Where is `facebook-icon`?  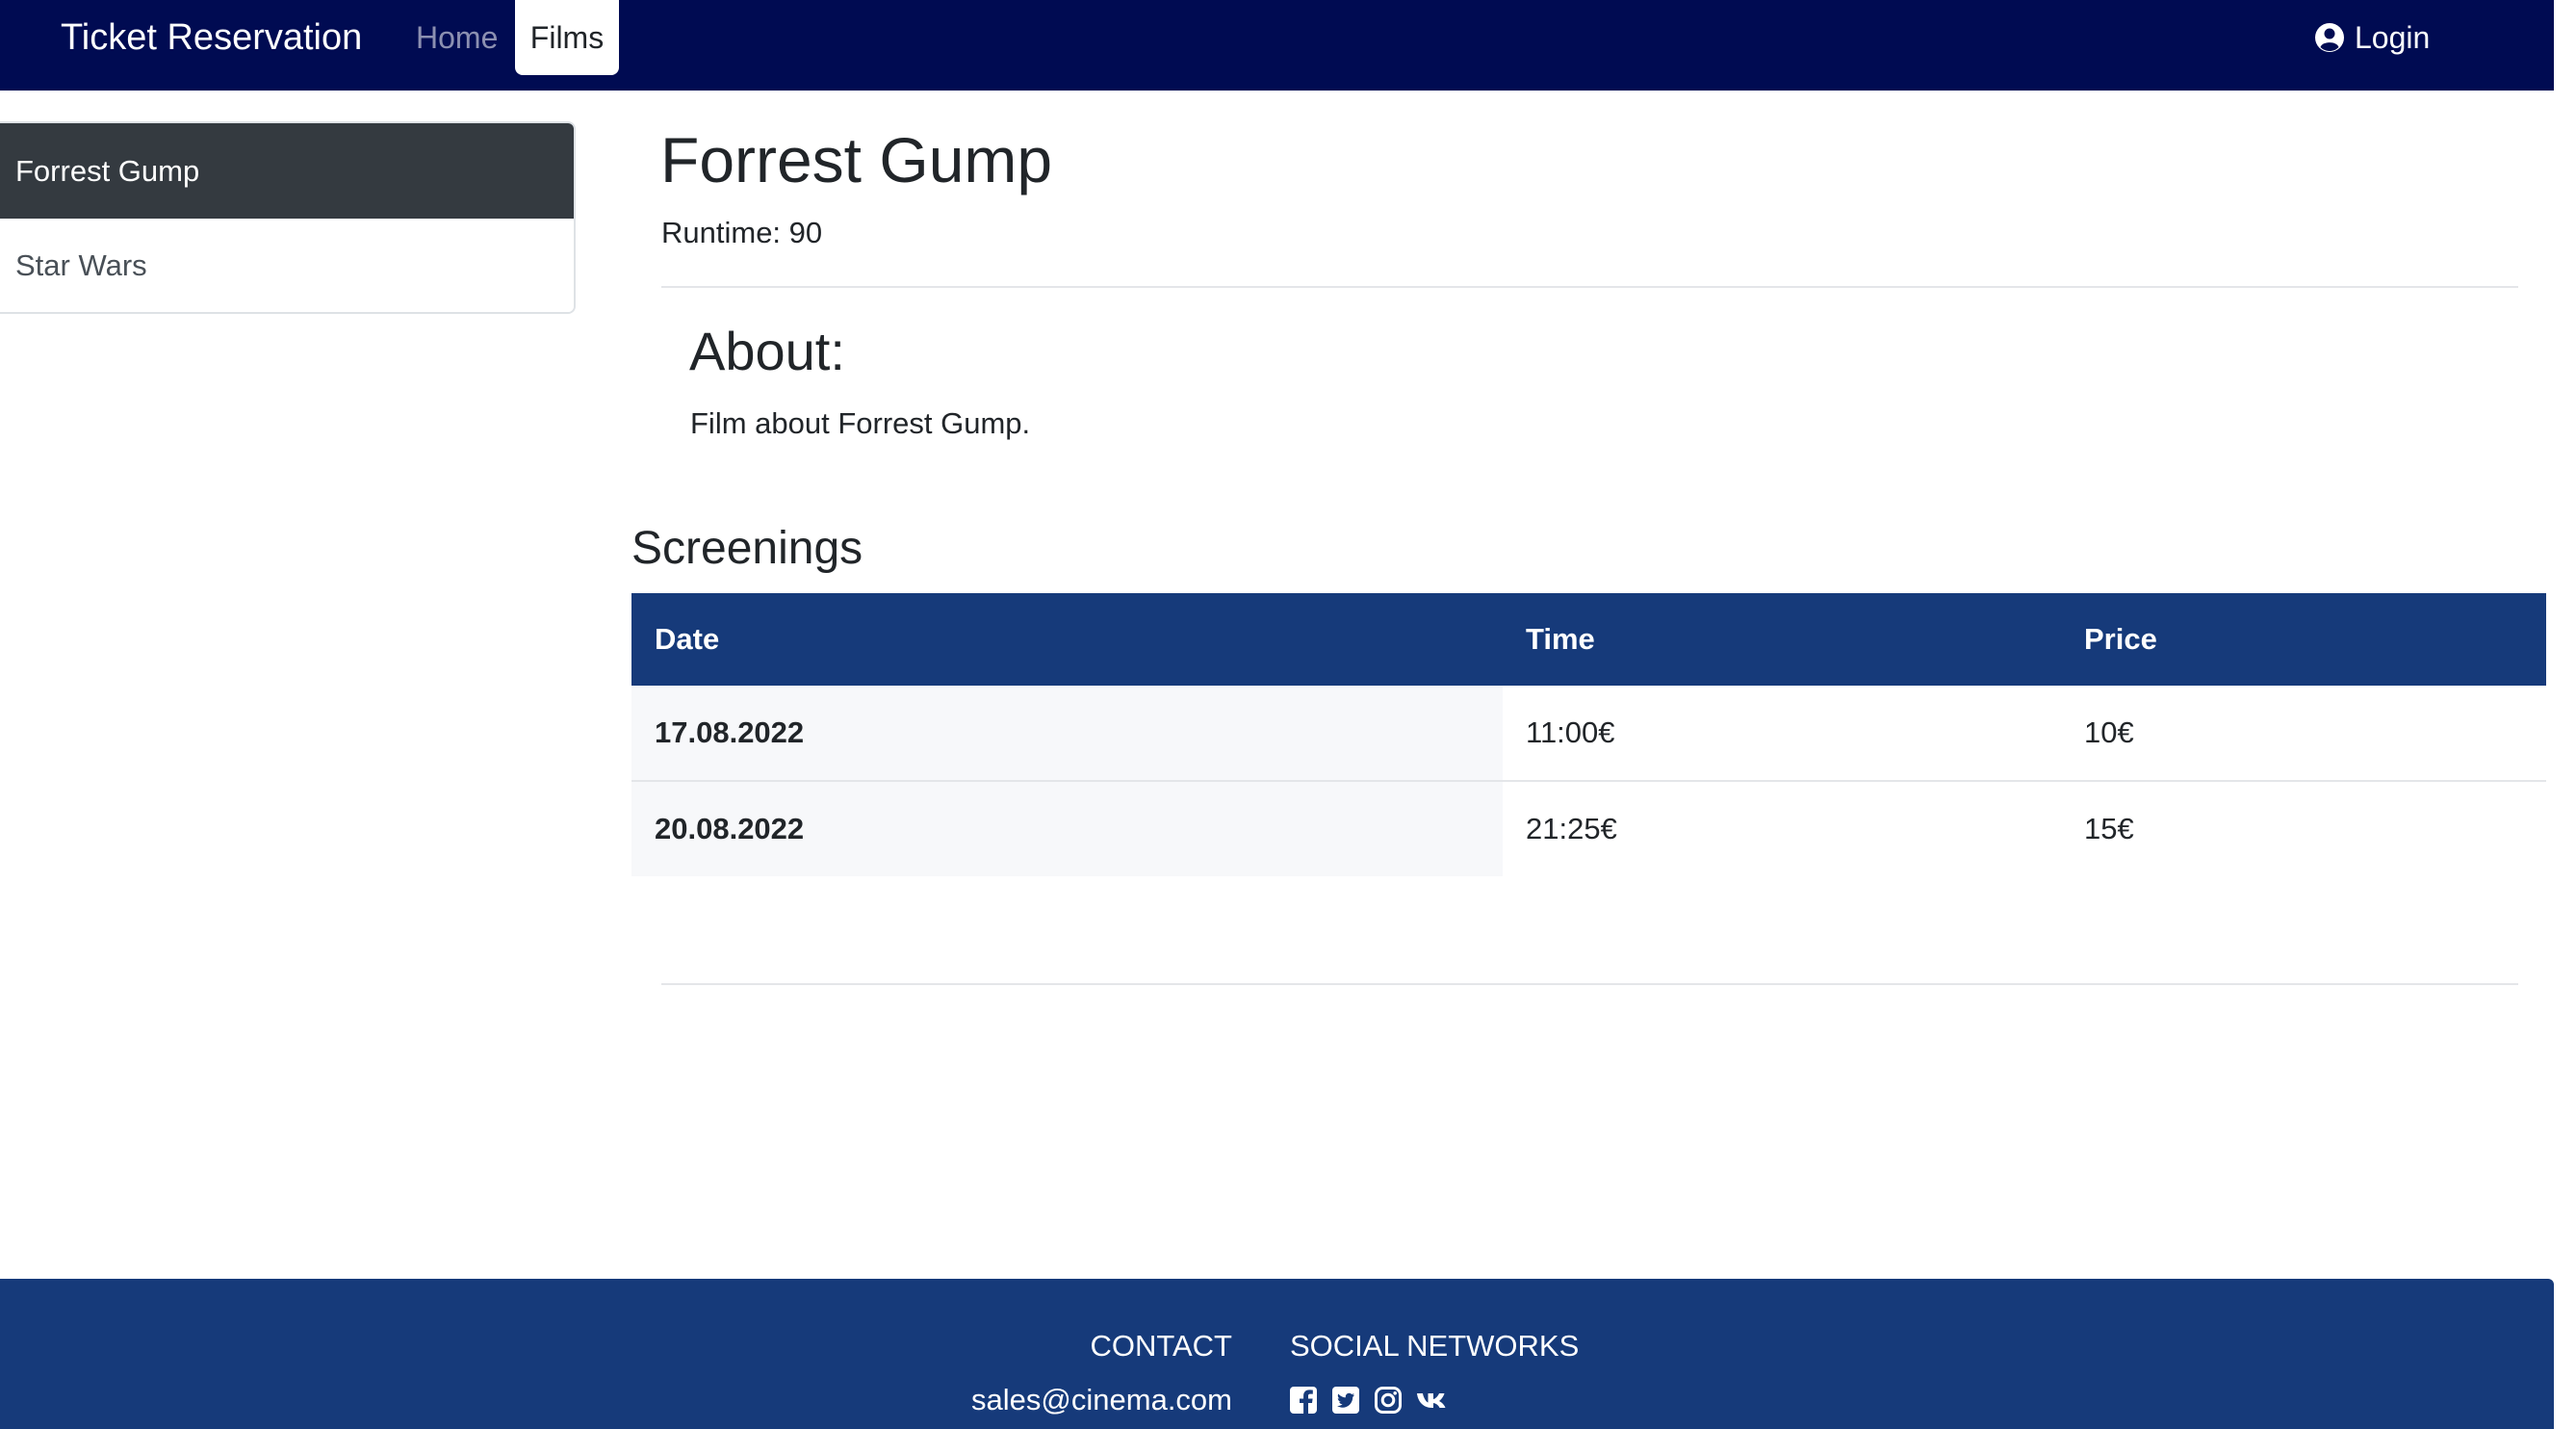 facebook-icon is located at coordinates (1303, 1401).